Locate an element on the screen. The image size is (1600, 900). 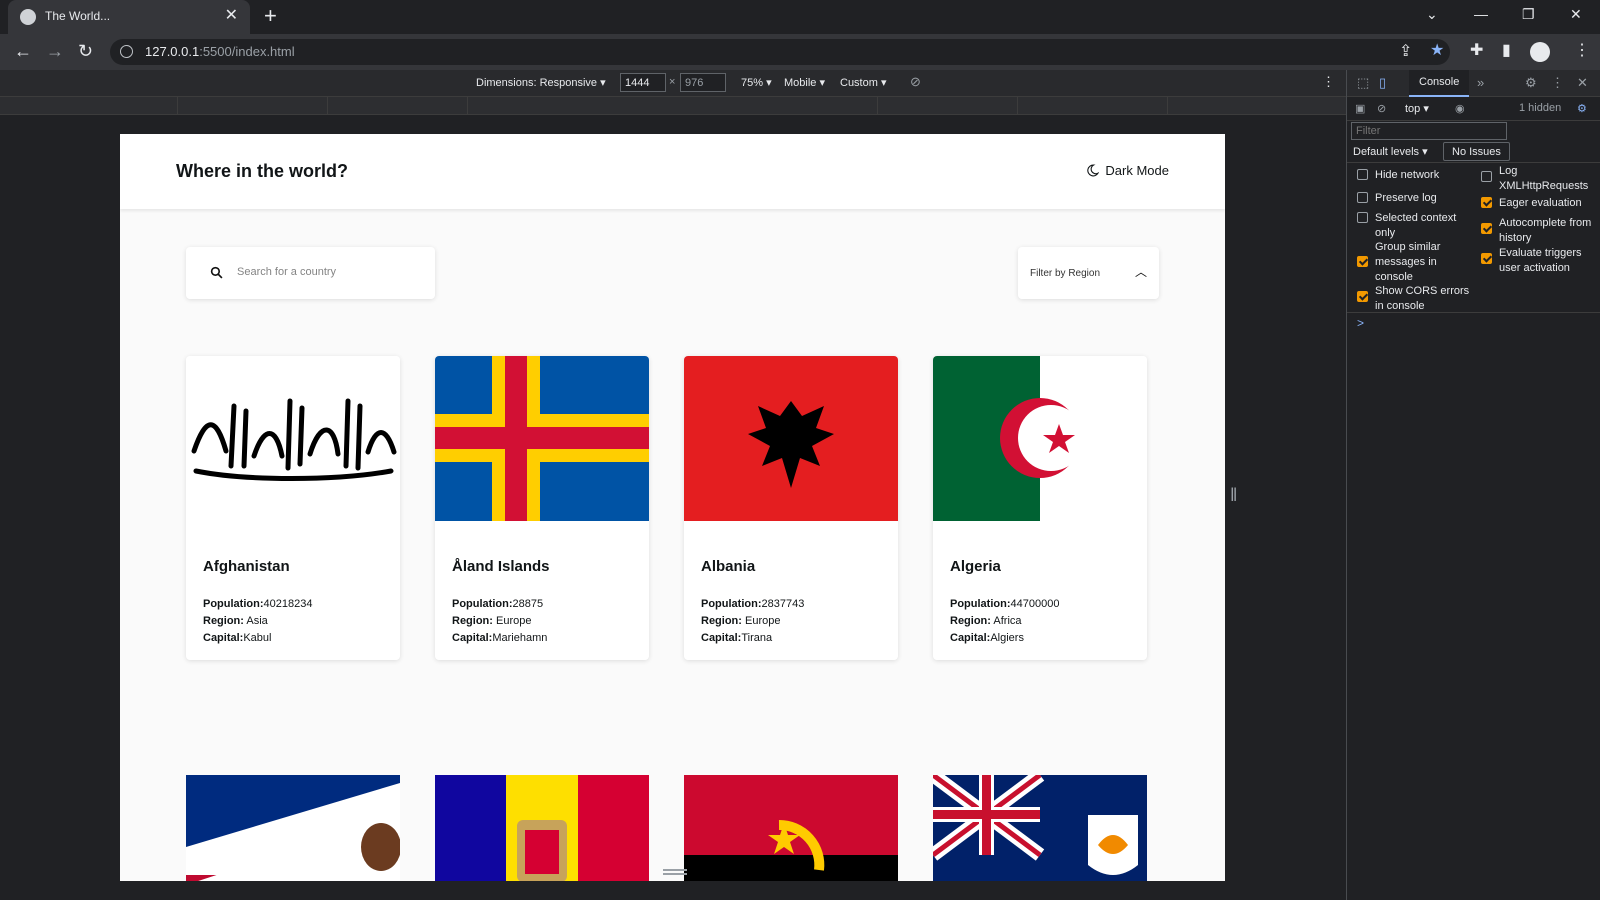
close-devtools-icon: ✕ is located at coordinates (1582, 83).